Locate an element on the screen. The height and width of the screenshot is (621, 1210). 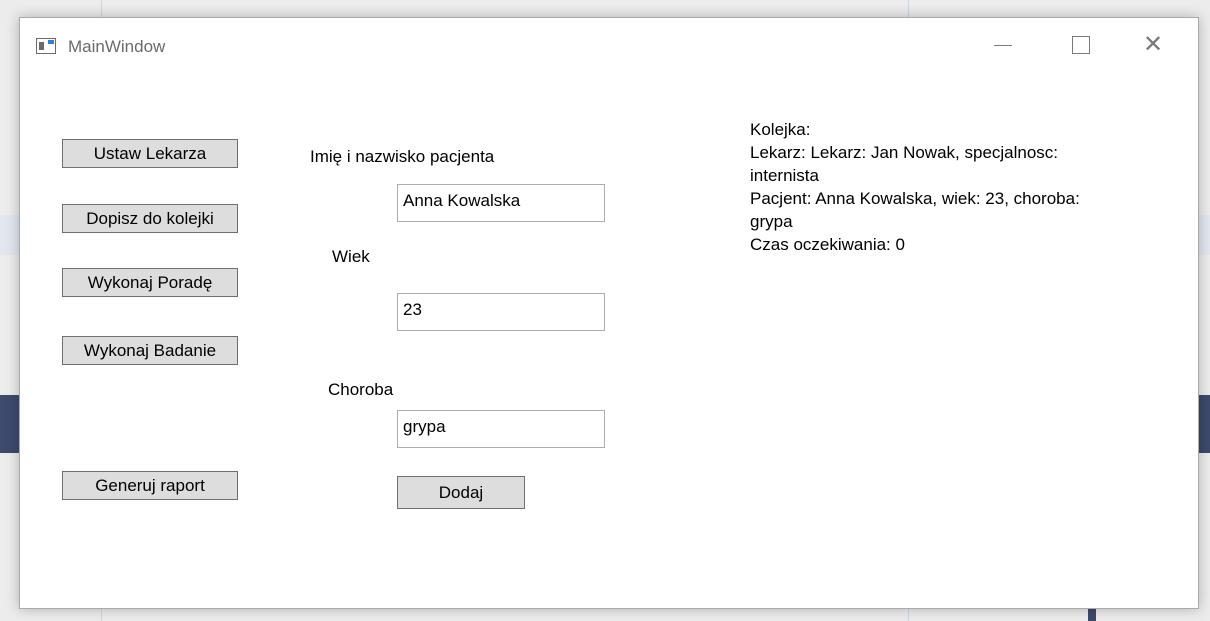
queue-heading: Kolejka: is located at coordinates (780, 129).